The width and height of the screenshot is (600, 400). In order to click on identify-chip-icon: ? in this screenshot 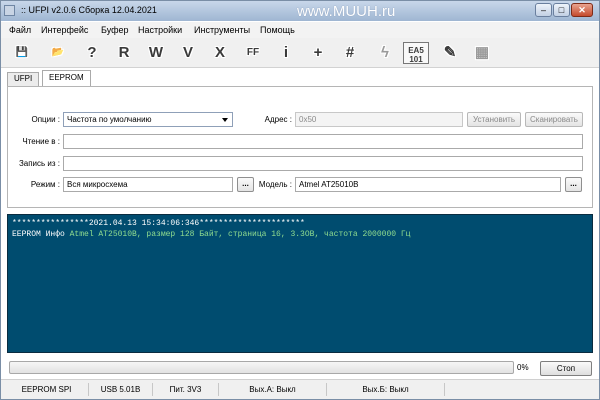, I will do `click(92, 52)`.